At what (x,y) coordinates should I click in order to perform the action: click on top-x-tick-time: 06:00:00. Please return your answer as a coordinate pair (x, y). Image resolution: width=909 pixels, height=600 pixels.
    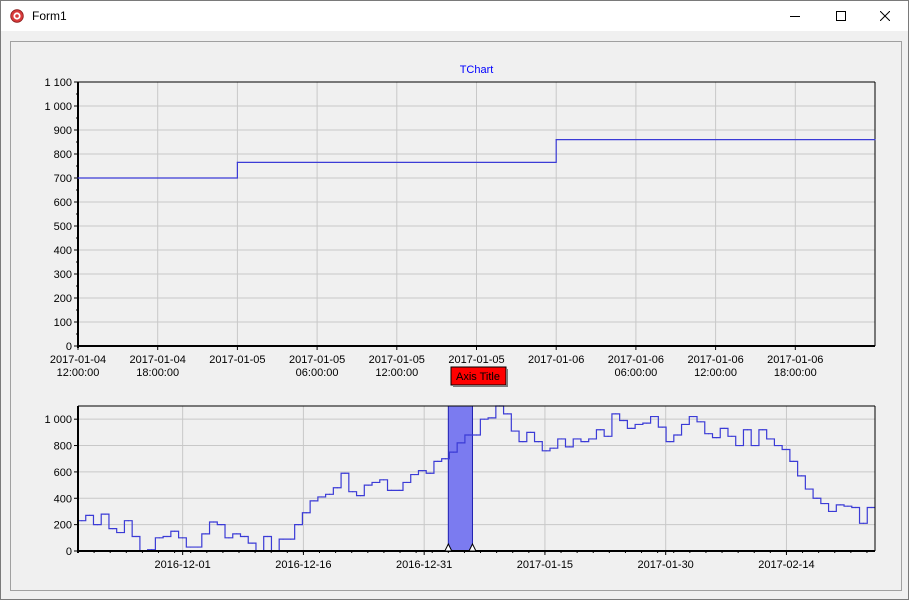
    Looking at the image, I should click on (317, 373).